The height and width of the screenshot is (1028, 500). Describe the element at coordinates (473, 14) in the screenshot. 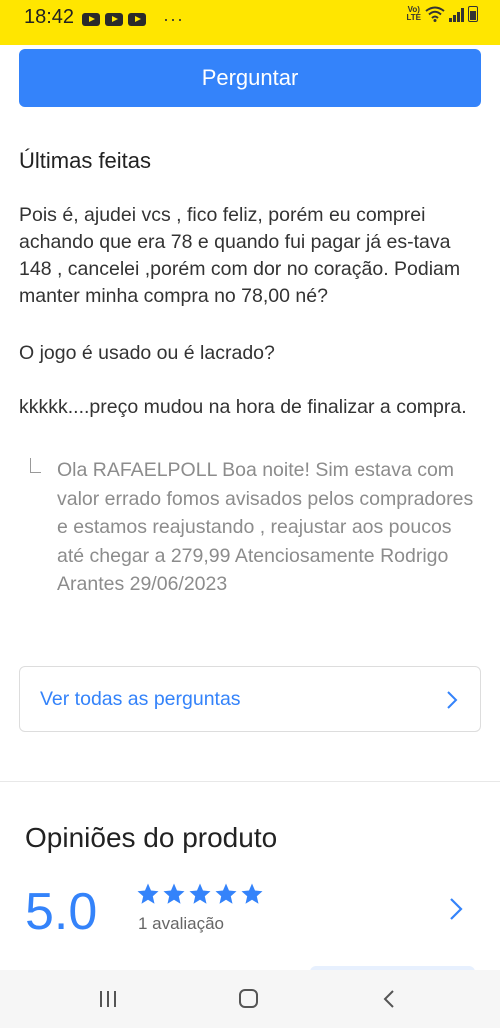

I see `battery-icon` at that location.